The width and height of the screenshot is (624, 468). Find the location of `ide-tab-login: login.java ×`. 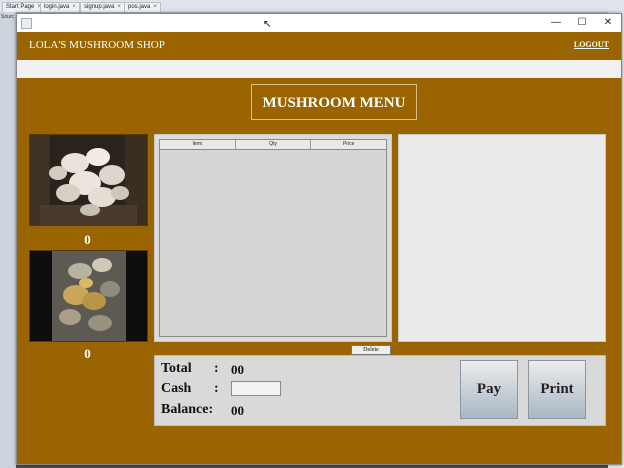

ide-tab-login: login.java × is located at coordinates (60, 7).